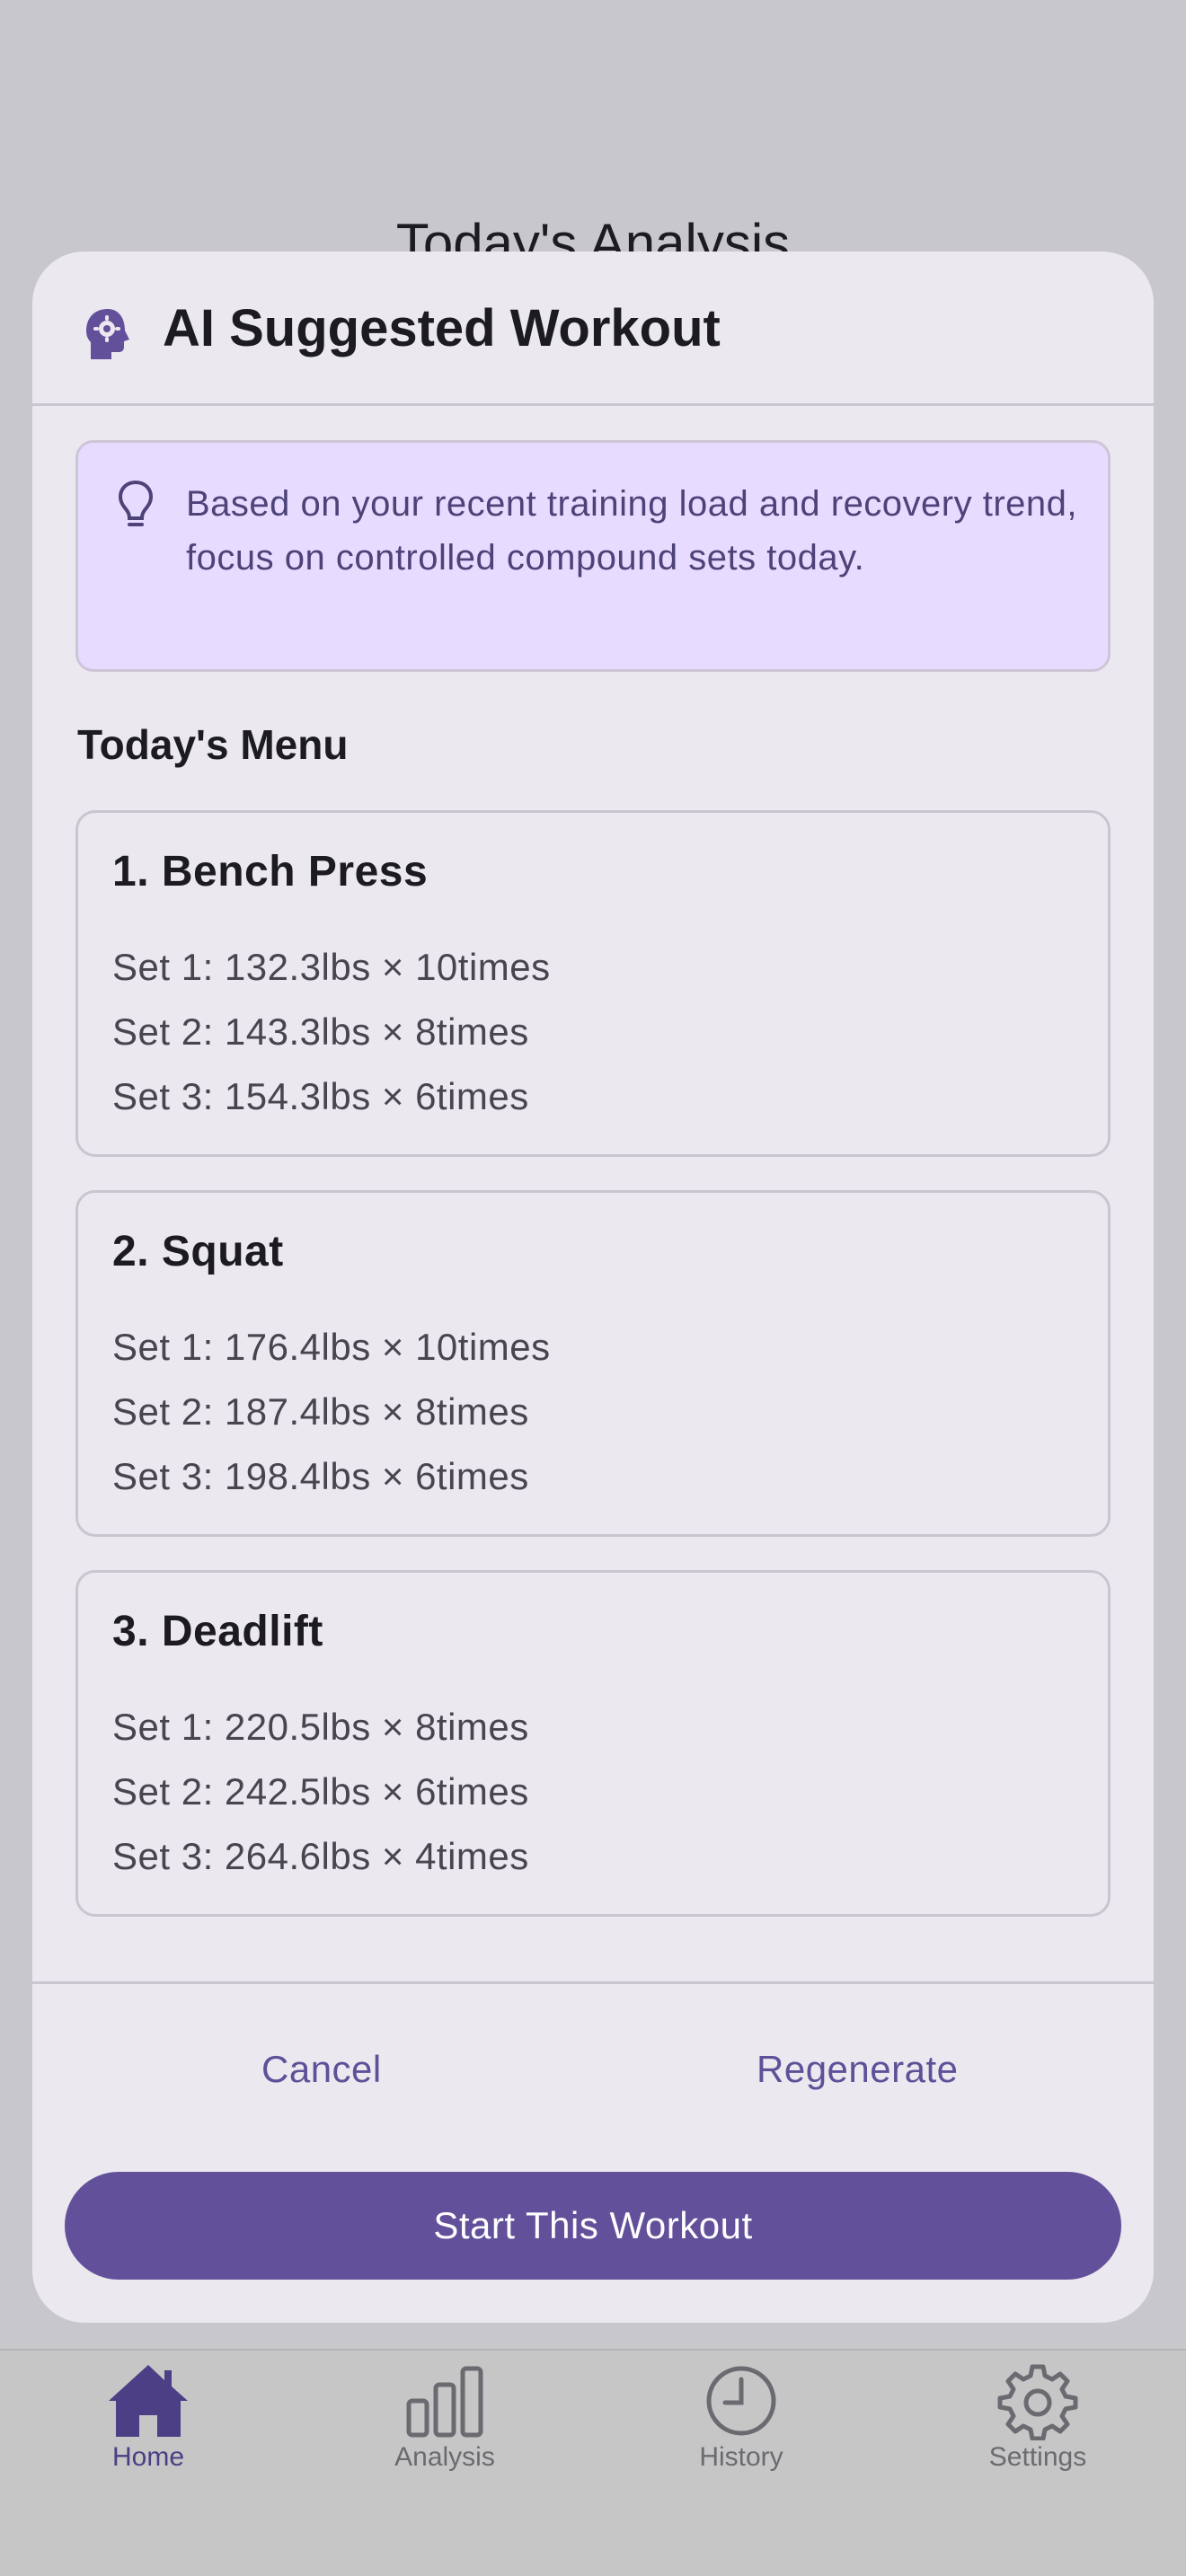 Image resolution: width=1186 pixels, height=2576 pixels. Describe the element at coordinates (320, 1791) in the screenshot. I see `set-line: Set 2: 242.5lbs × 6times` at that location.